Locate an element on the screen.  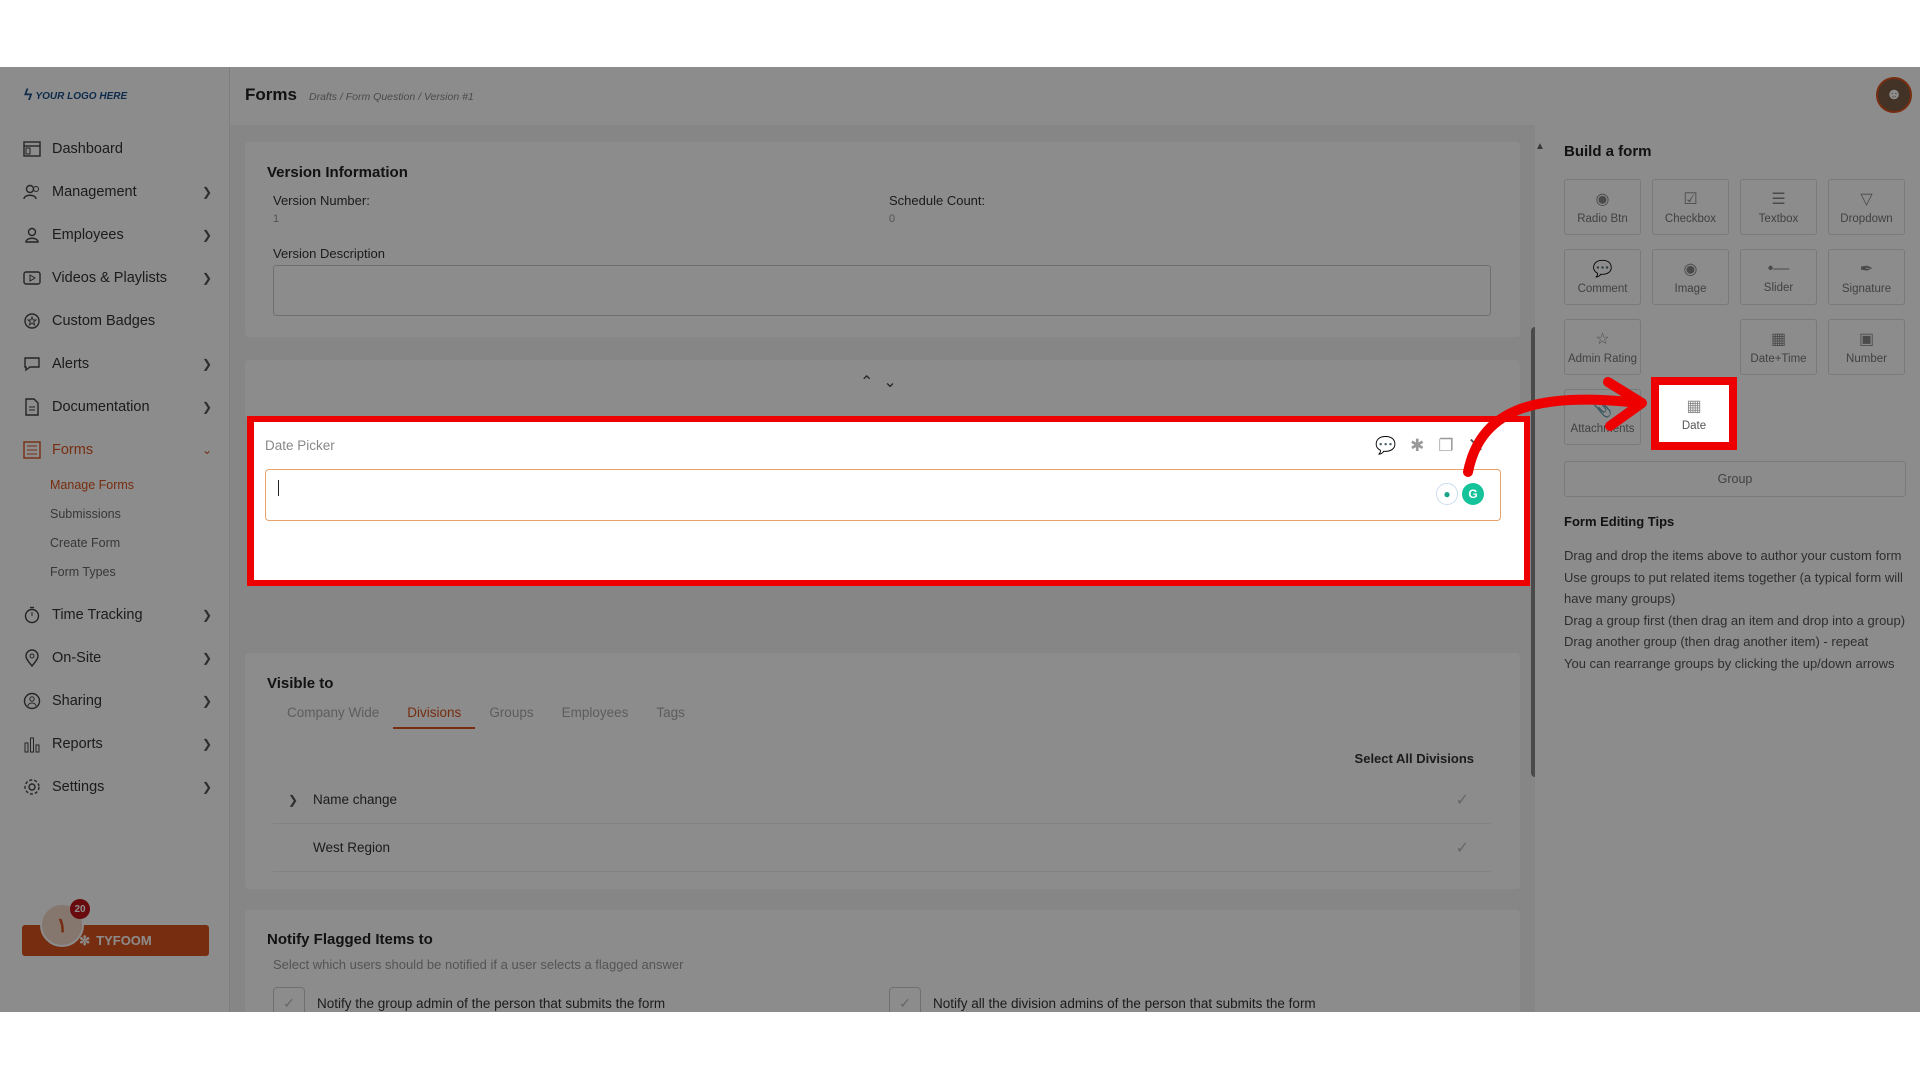
tab-divisions: Divisions is located at coordinates (434, 717).